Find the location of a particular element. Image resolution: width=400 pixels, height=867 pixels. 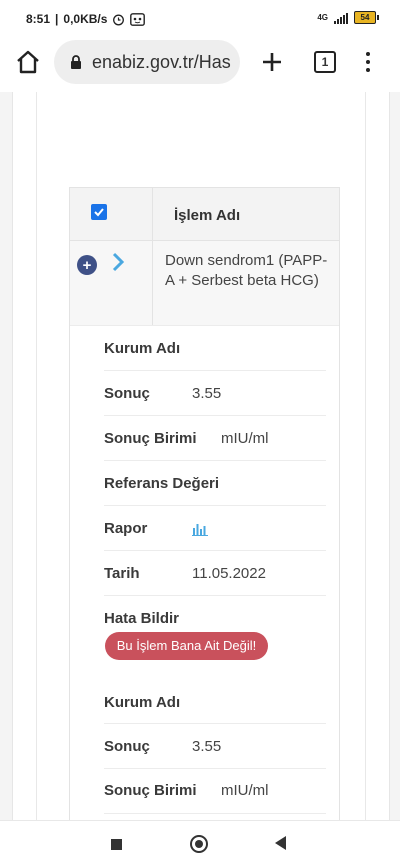

detail-key: Tarih is located at coordinates (122, 573).